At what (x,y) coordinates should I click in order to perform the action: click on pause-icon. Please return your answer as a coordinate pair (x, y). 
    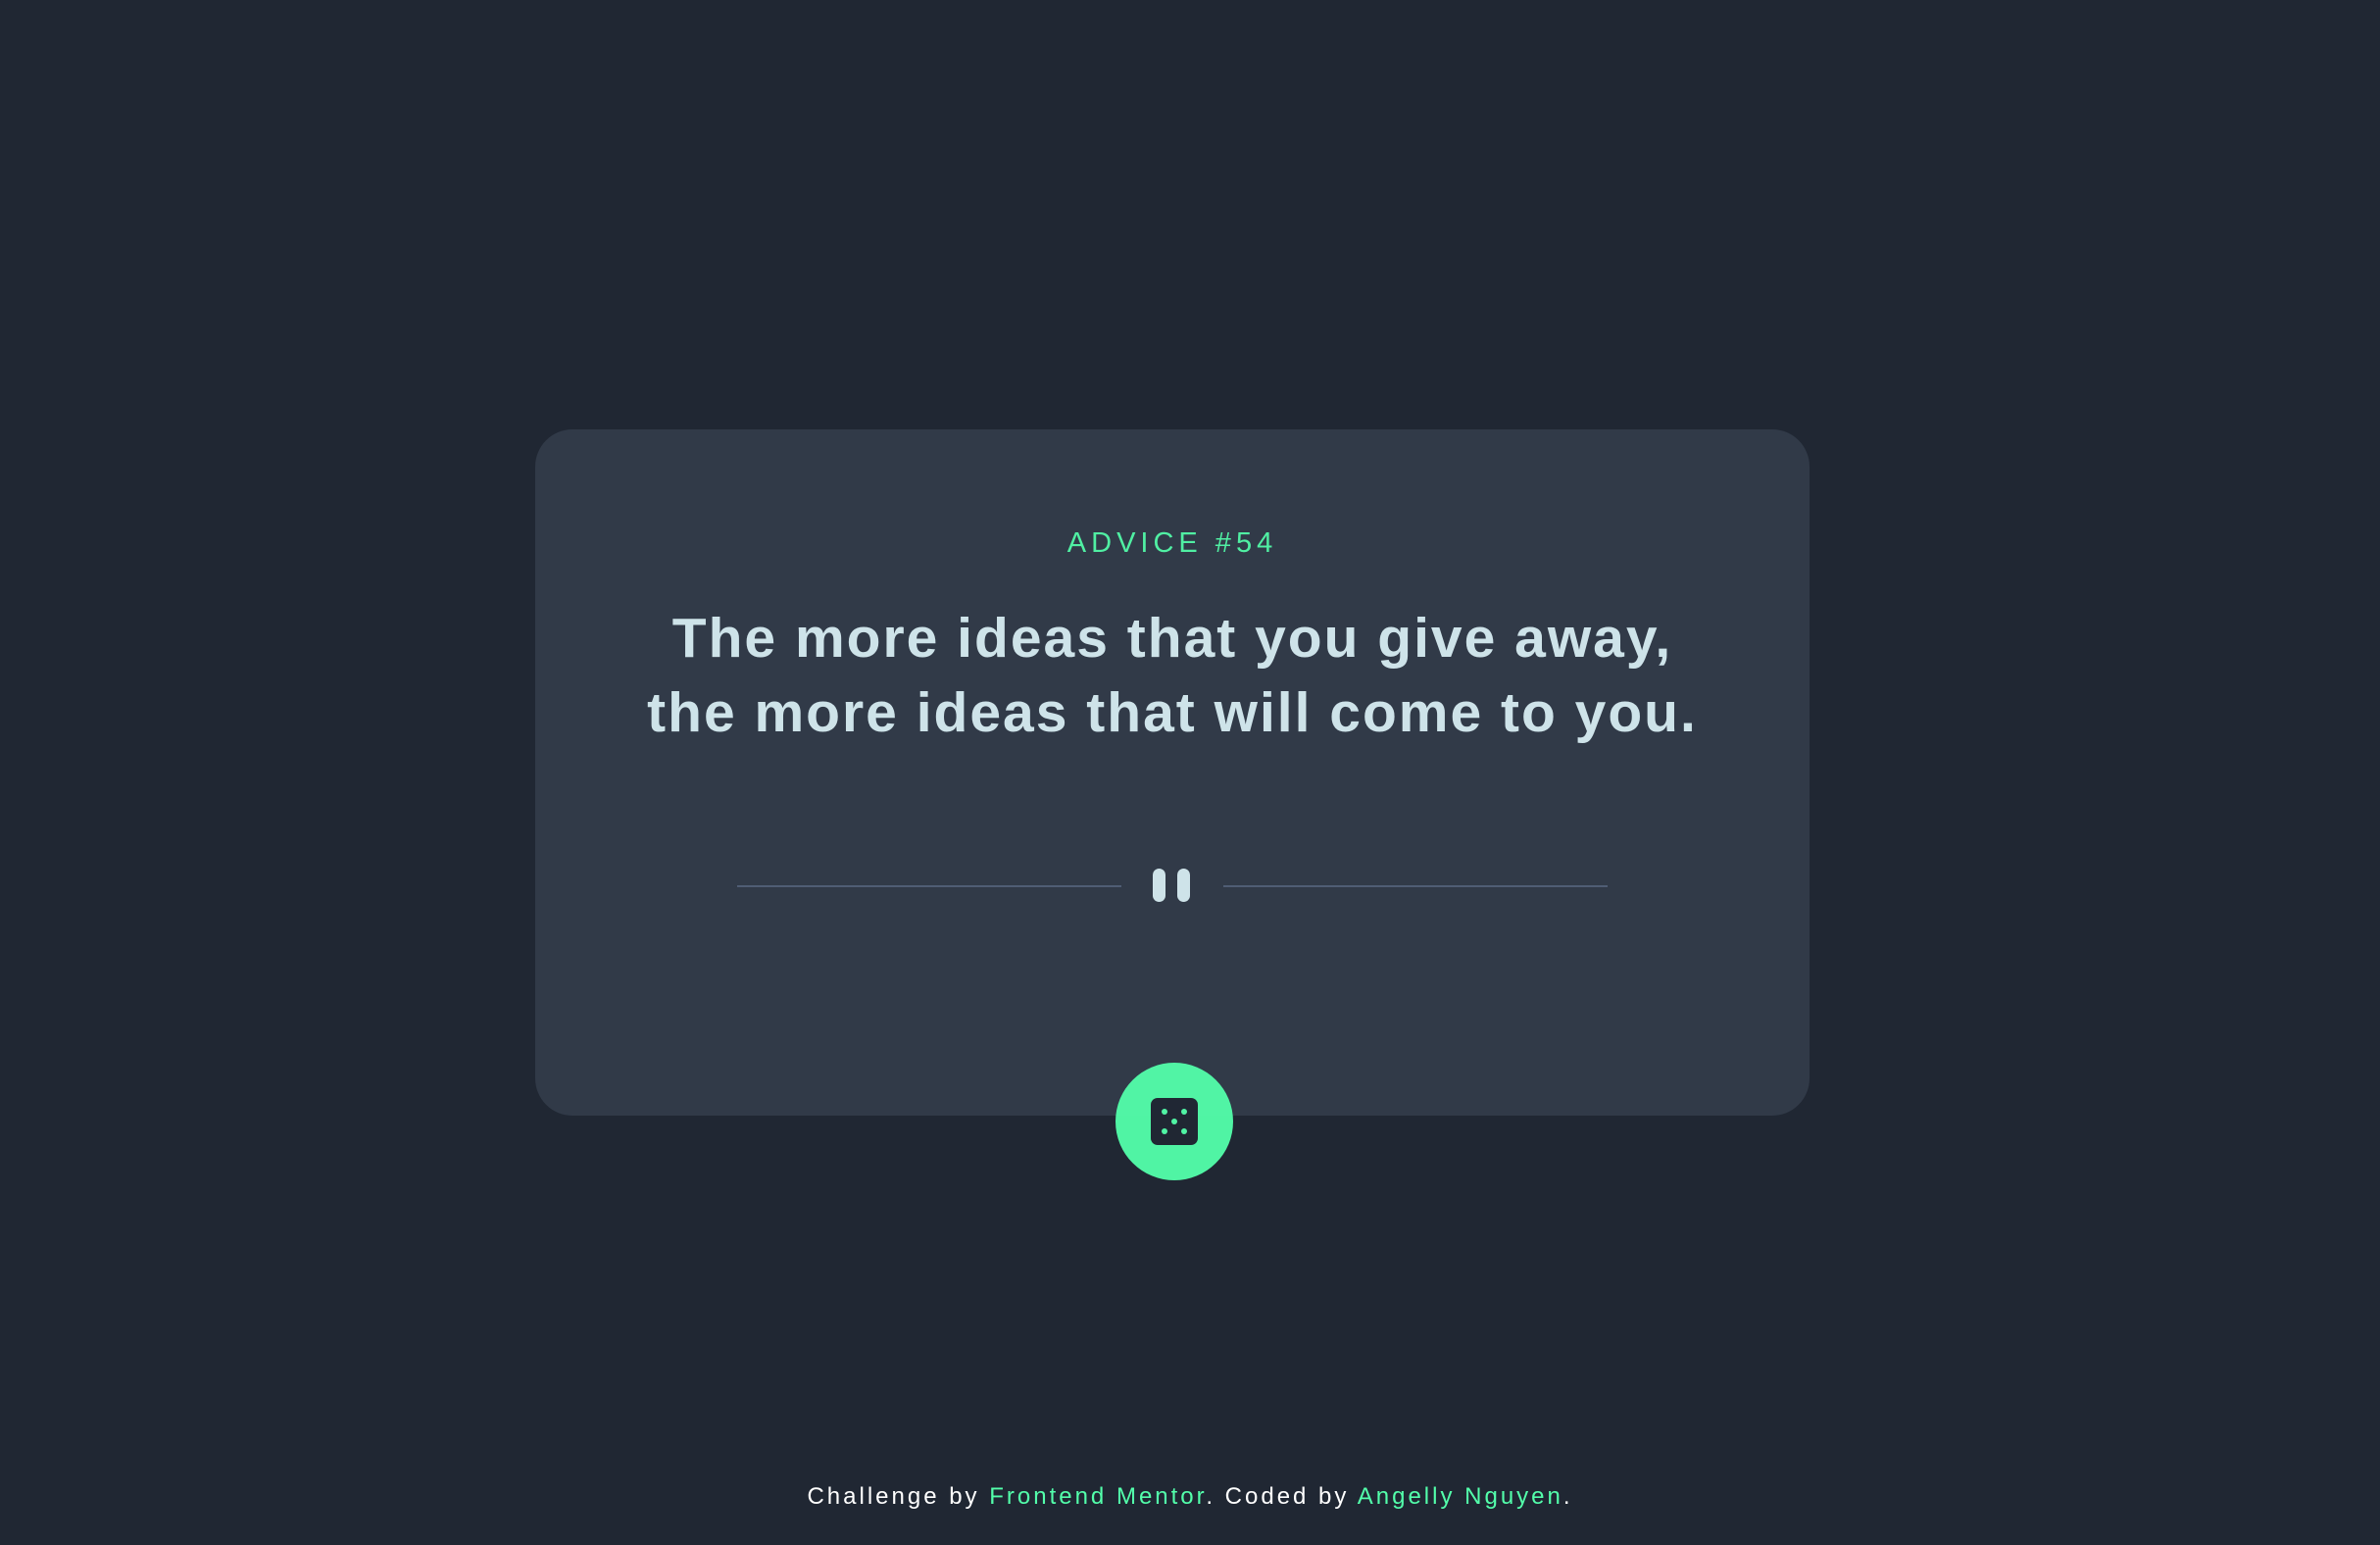
    Looking at the image, I should click on (1172, 886).